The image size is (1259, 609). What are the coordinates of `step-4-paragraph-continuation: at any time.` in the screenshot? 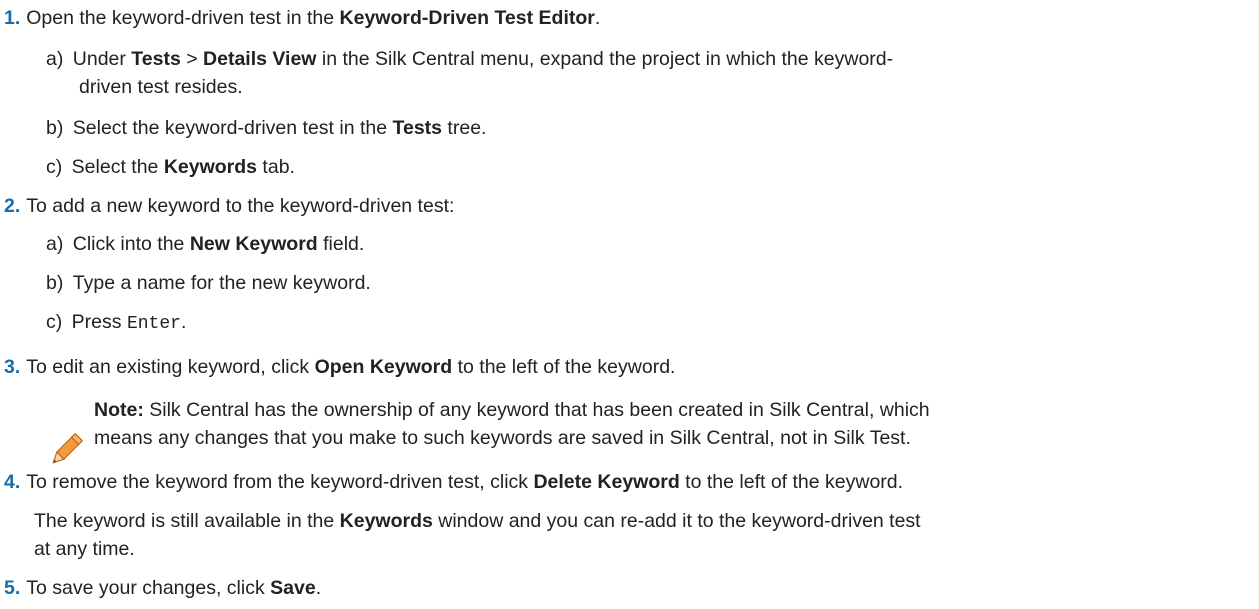 It's located at (84, 549).